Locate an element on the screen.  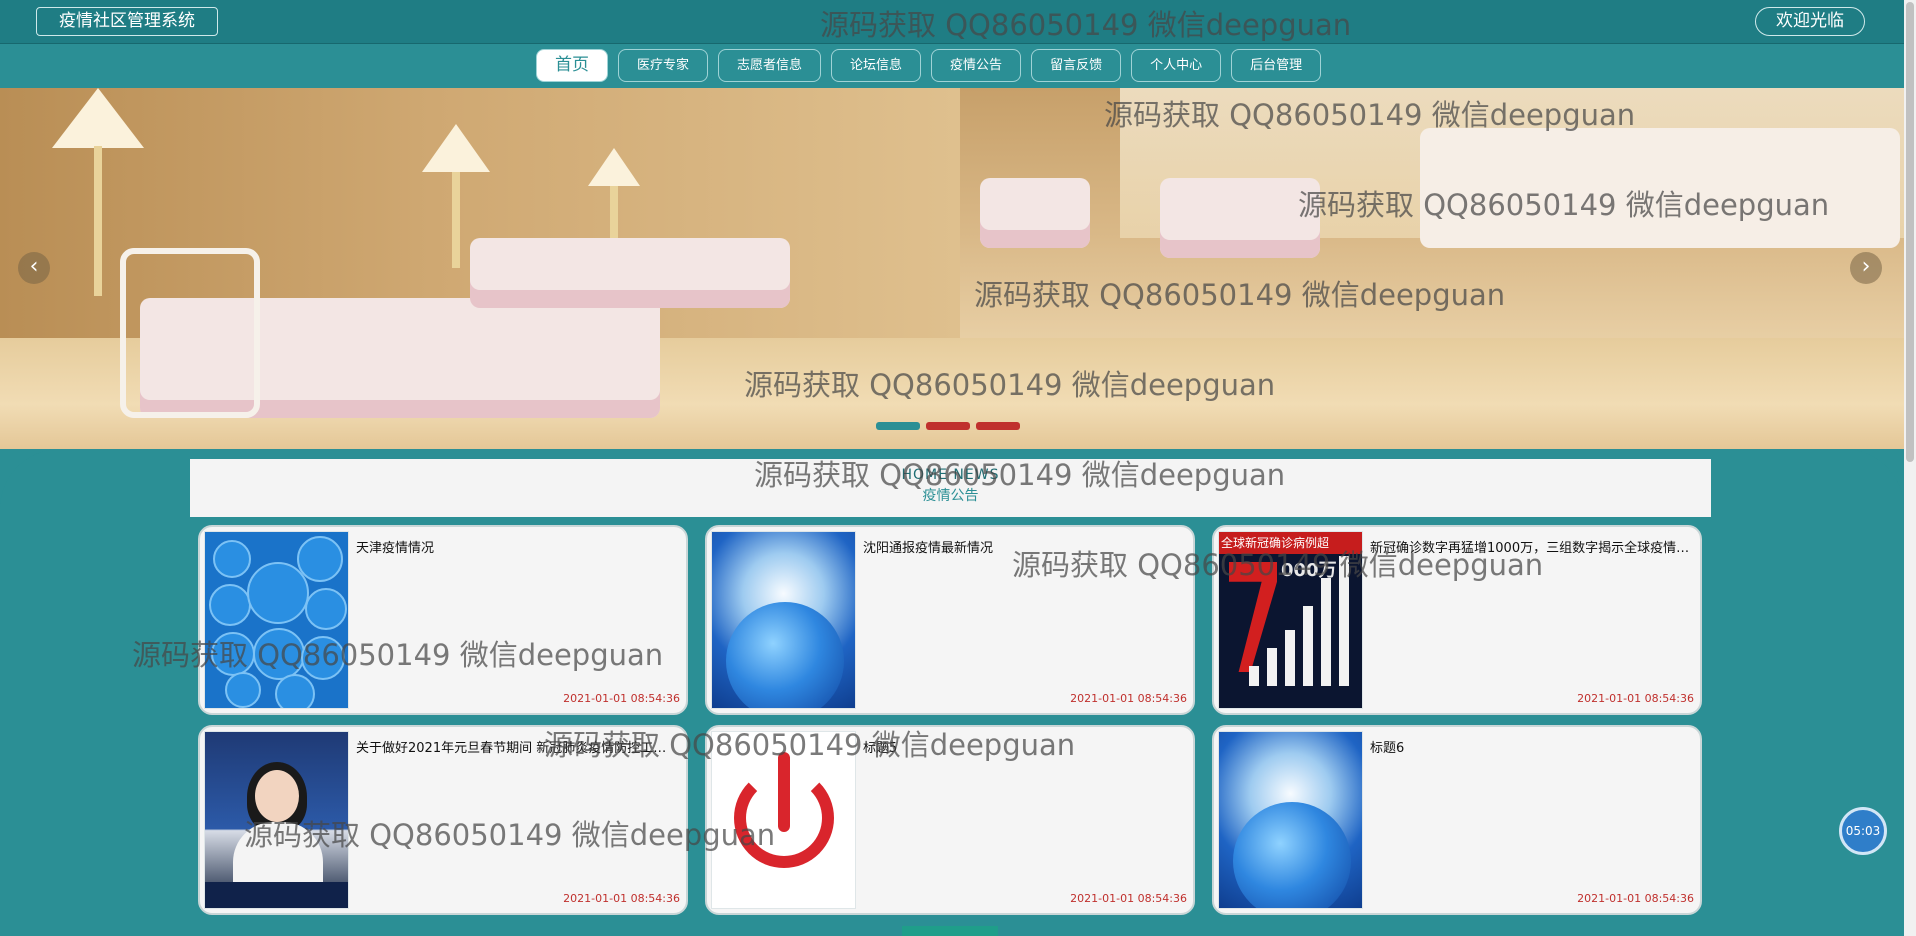
news-title: 沈阳通报疫情最新情况 is located at coordinates (1024, 546).